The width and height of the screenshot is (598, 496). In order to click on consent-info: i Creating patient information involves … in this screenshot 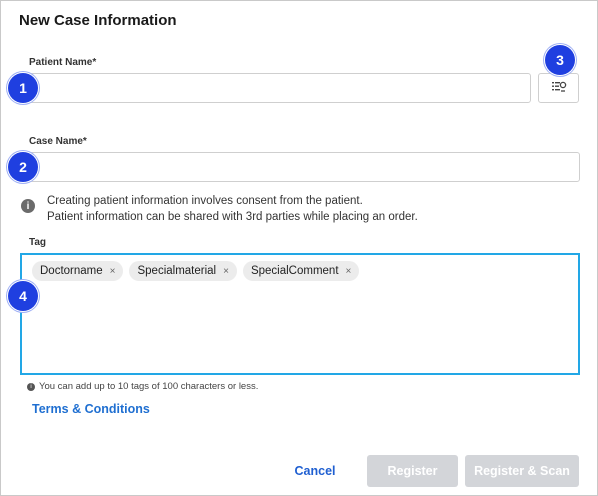, I will do `click(219, 209)`.